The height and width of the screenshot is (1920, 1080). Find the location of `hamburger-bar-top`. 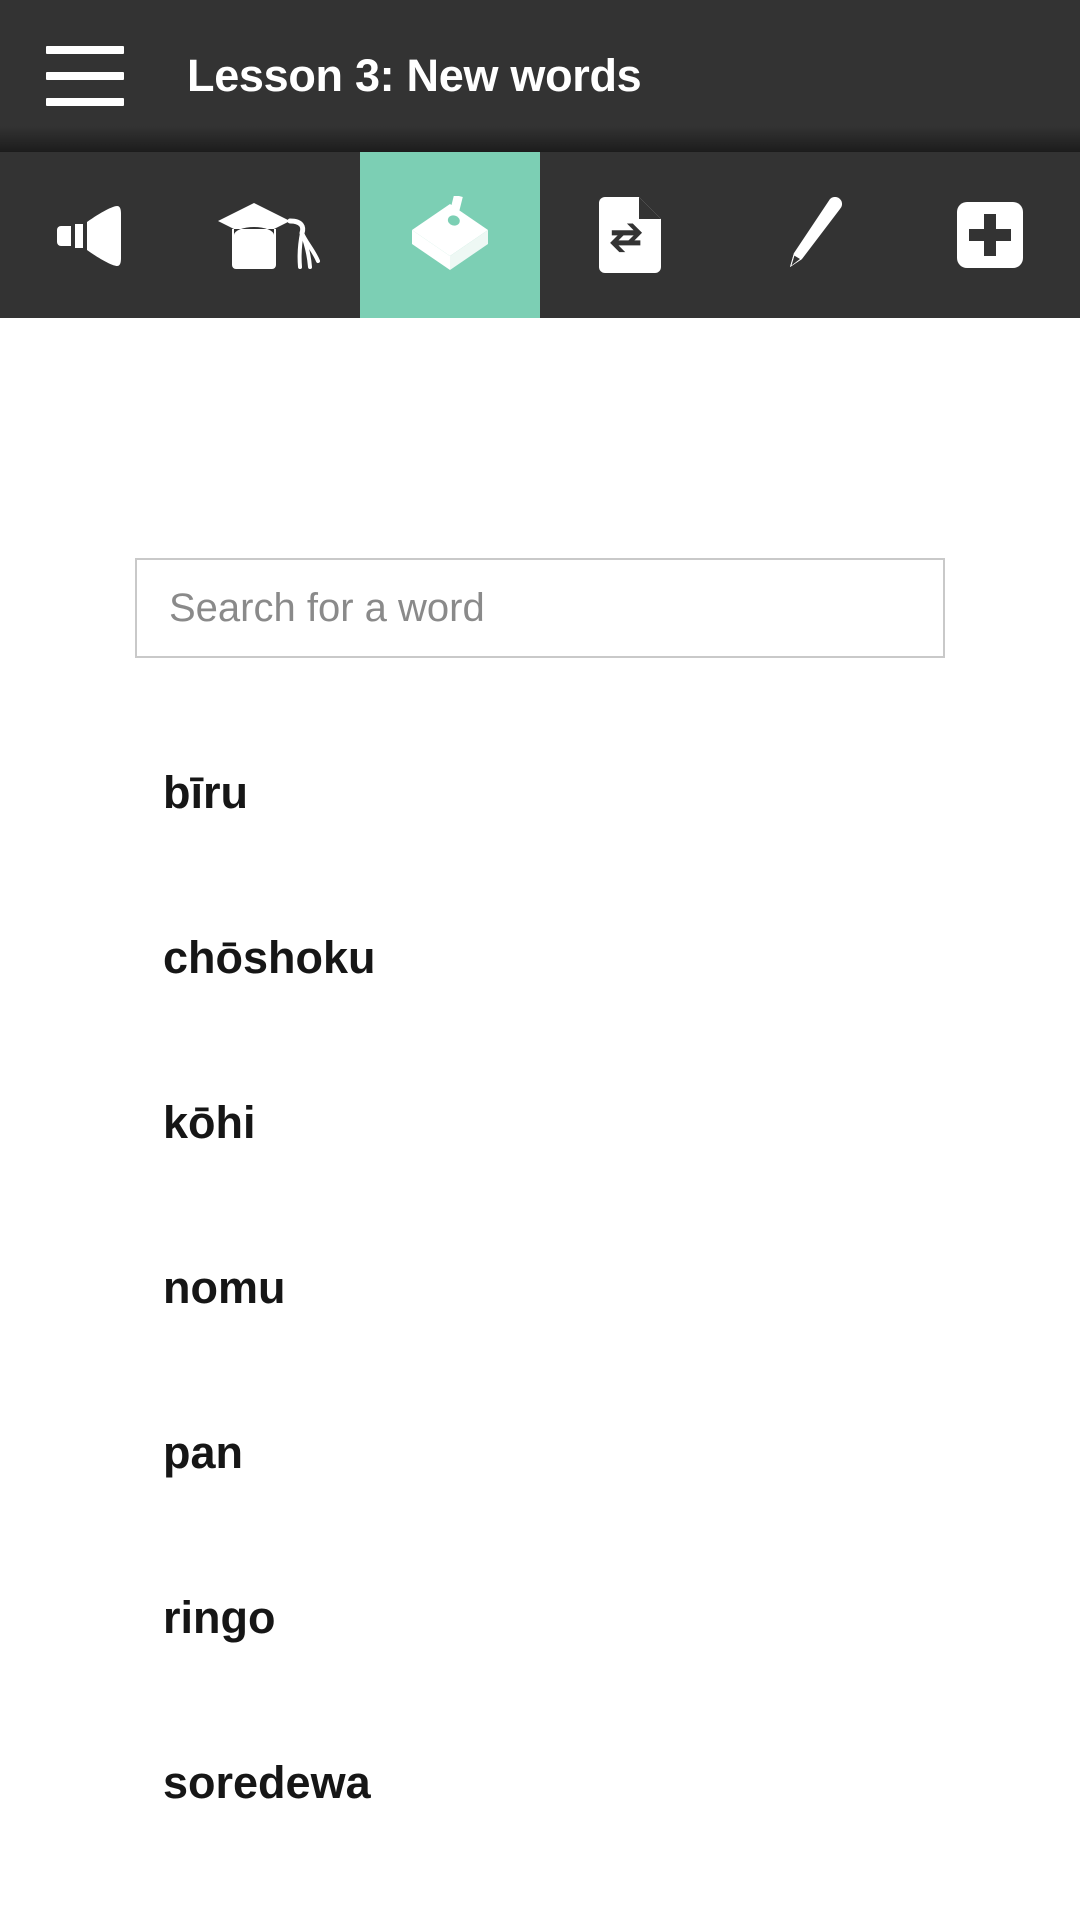

hamburger-bar-top is located at coordinates (85, 50).